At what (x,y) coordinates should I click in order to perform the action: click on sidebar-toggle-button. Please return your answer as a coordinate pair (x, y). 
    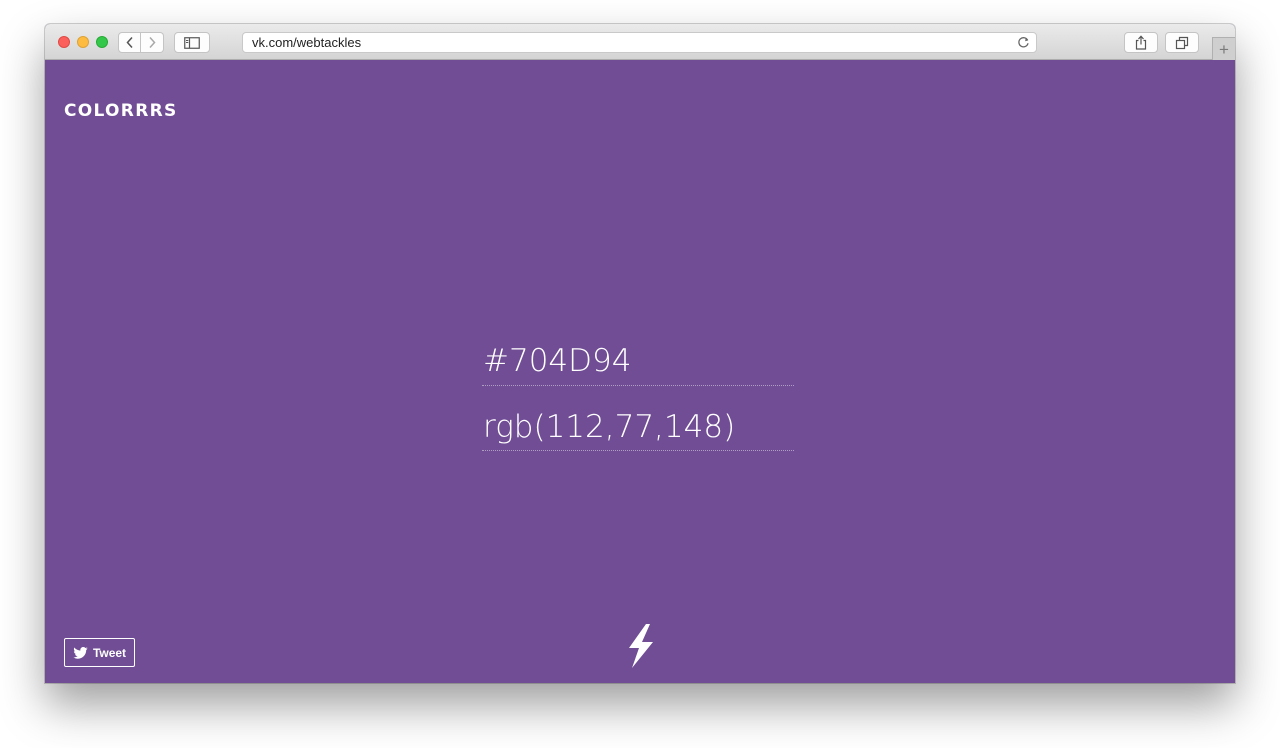
    Looking at the image, I should click on (192, 42).